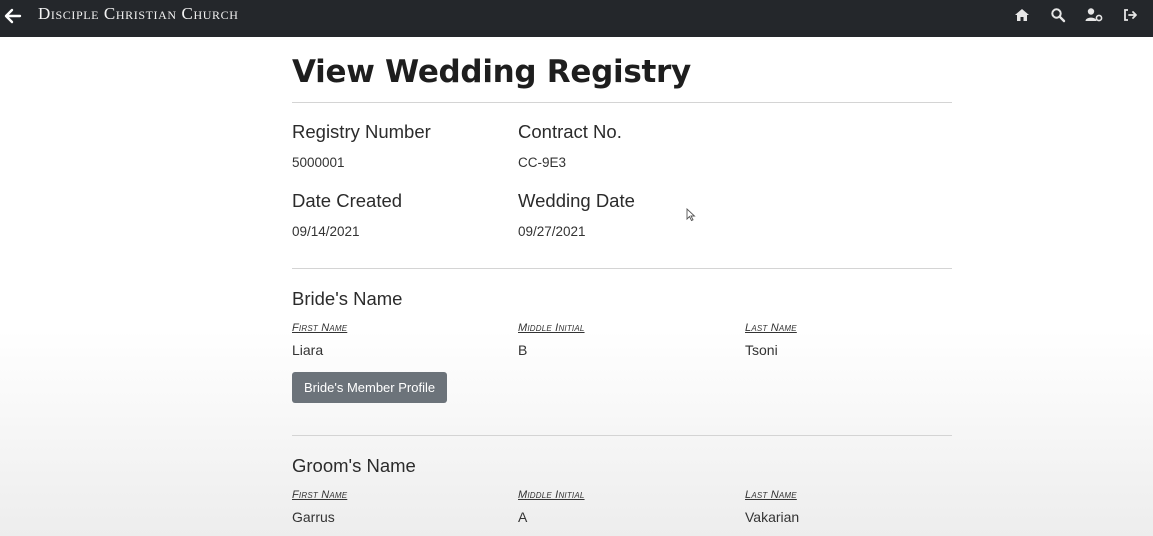 Image resolution: width=1153 pixels, height=536 pixels. I want to click on registry-divider, so click(622, 268).